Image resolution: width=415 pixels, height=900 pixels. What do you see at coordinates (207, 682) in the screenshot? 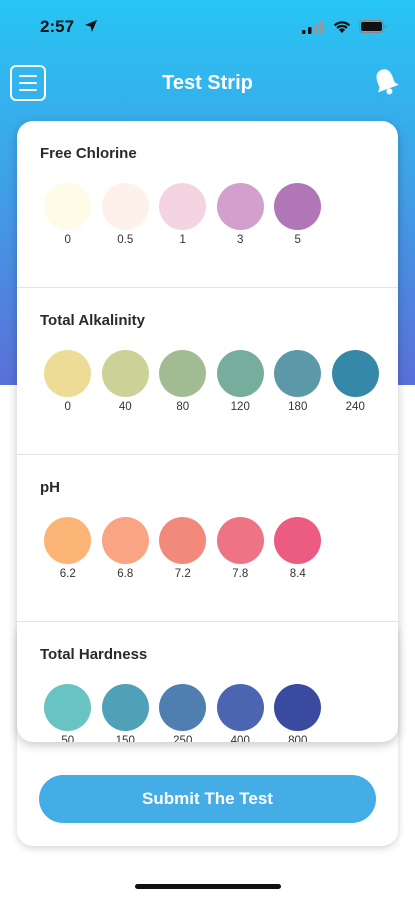
I see `section-total-hardness: Total Hardness 50 150 250 400 800` at bounding box center [207, 682].